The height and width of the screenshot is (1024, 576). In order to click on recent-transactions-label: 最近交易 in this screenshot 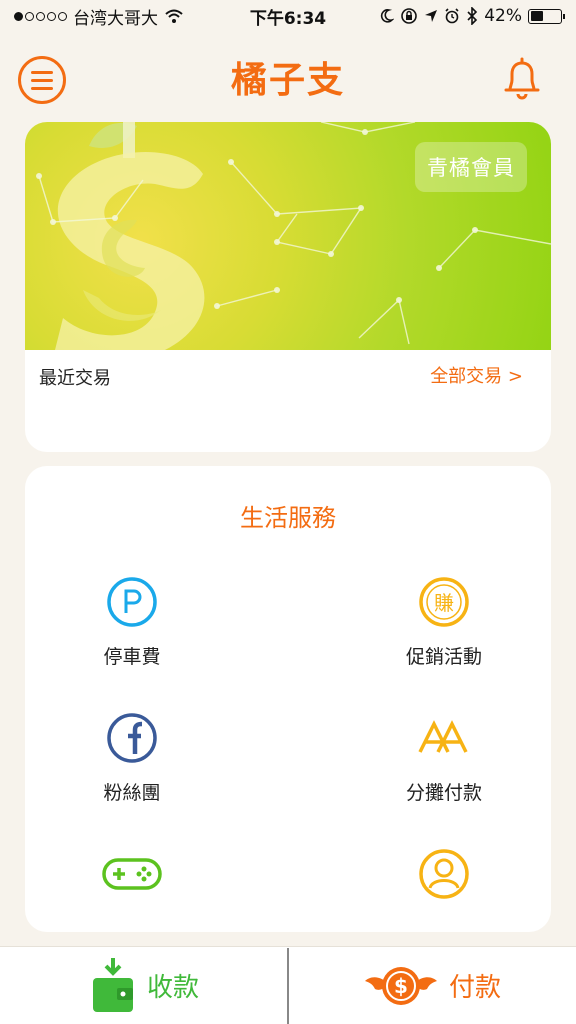, I will do `click(75, 378)`.